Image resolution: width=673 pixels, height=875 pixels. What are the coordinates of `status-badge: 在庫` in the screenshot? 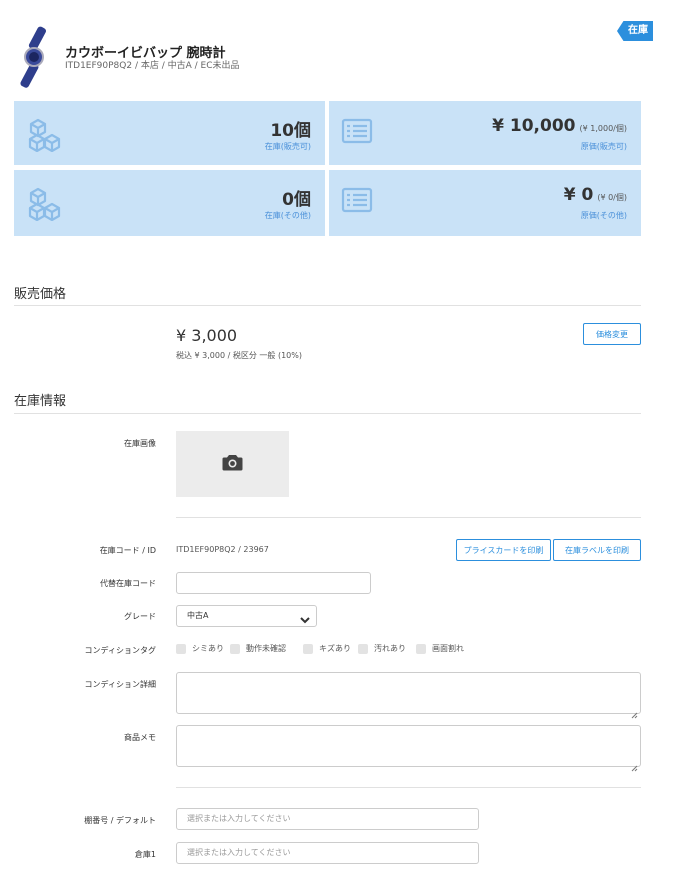 It's located at (635, 31).